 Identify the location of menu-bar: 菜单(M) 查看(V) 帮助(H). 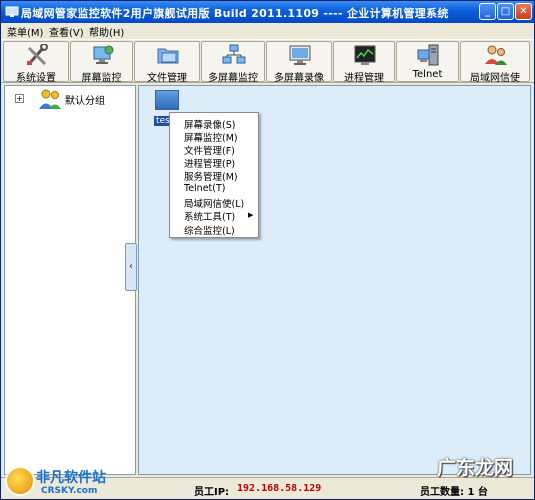
(267, 31).